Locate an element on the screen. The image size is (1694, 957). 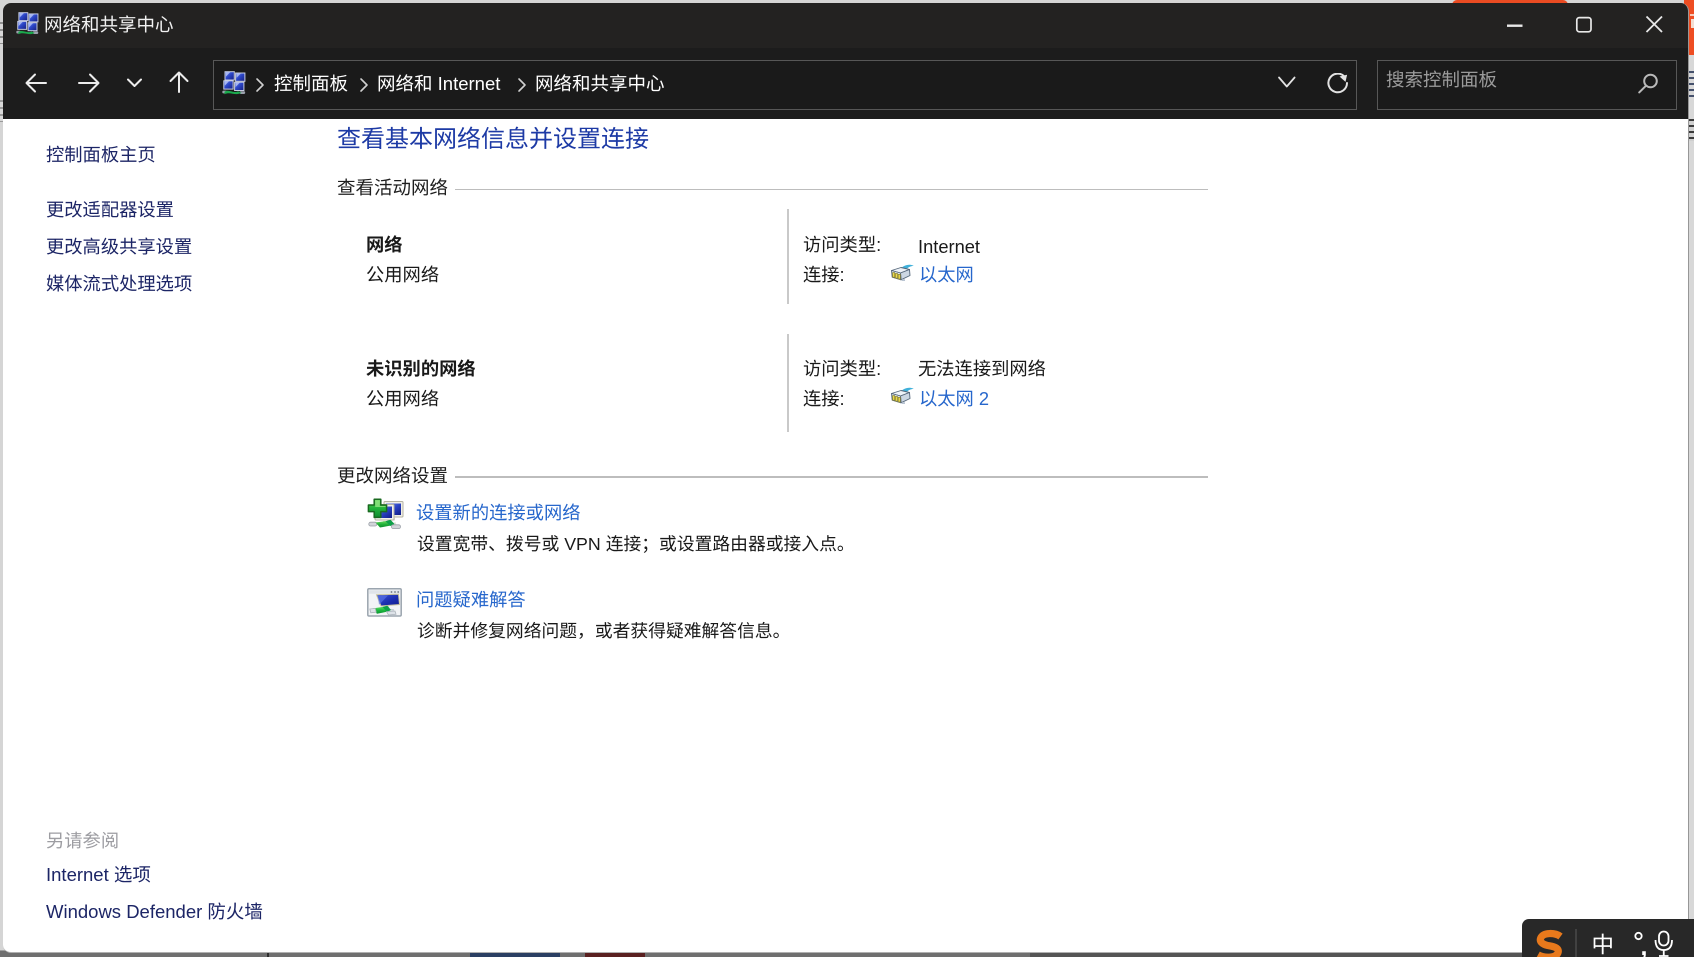
svg-text: 中 is located at coordinates (1603, 942).